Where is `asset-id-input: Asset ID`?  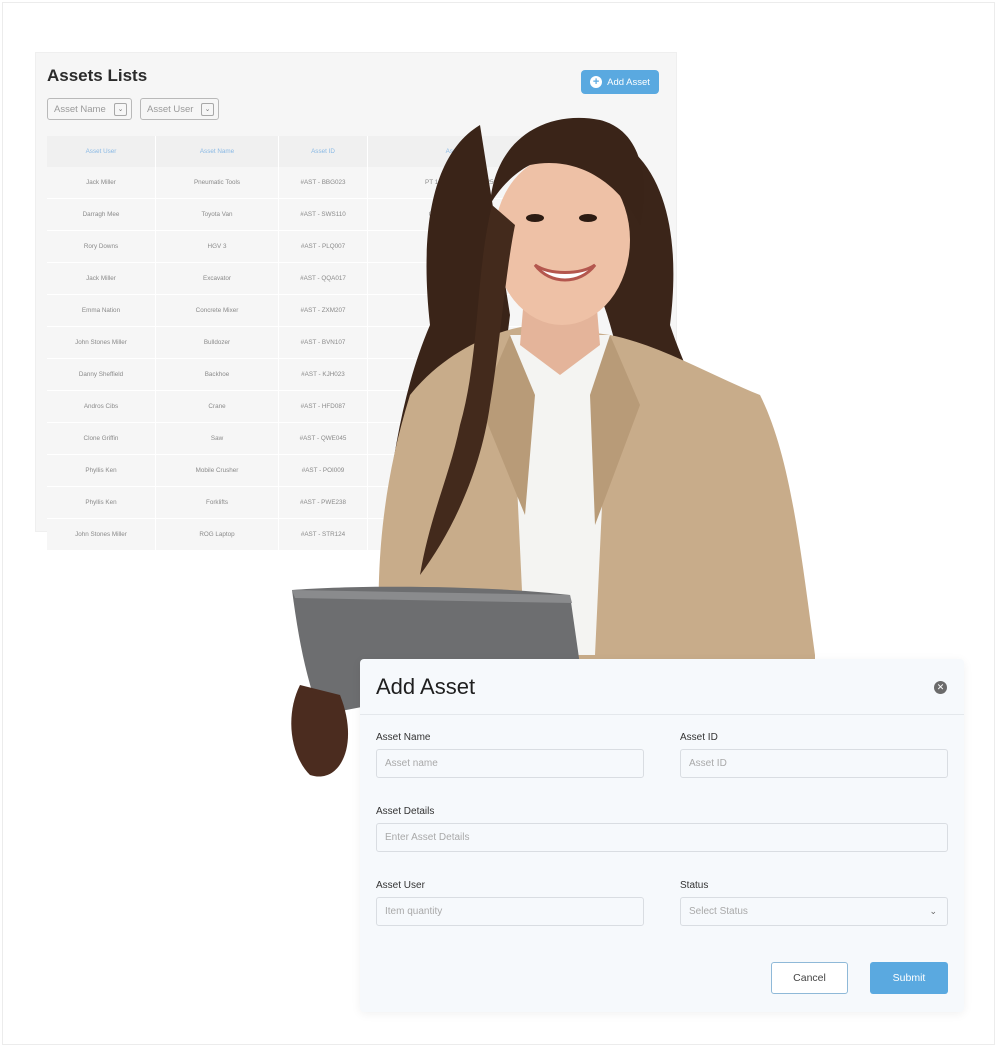
asset-id-input: Asset ID is located at coordinates (814, 763).